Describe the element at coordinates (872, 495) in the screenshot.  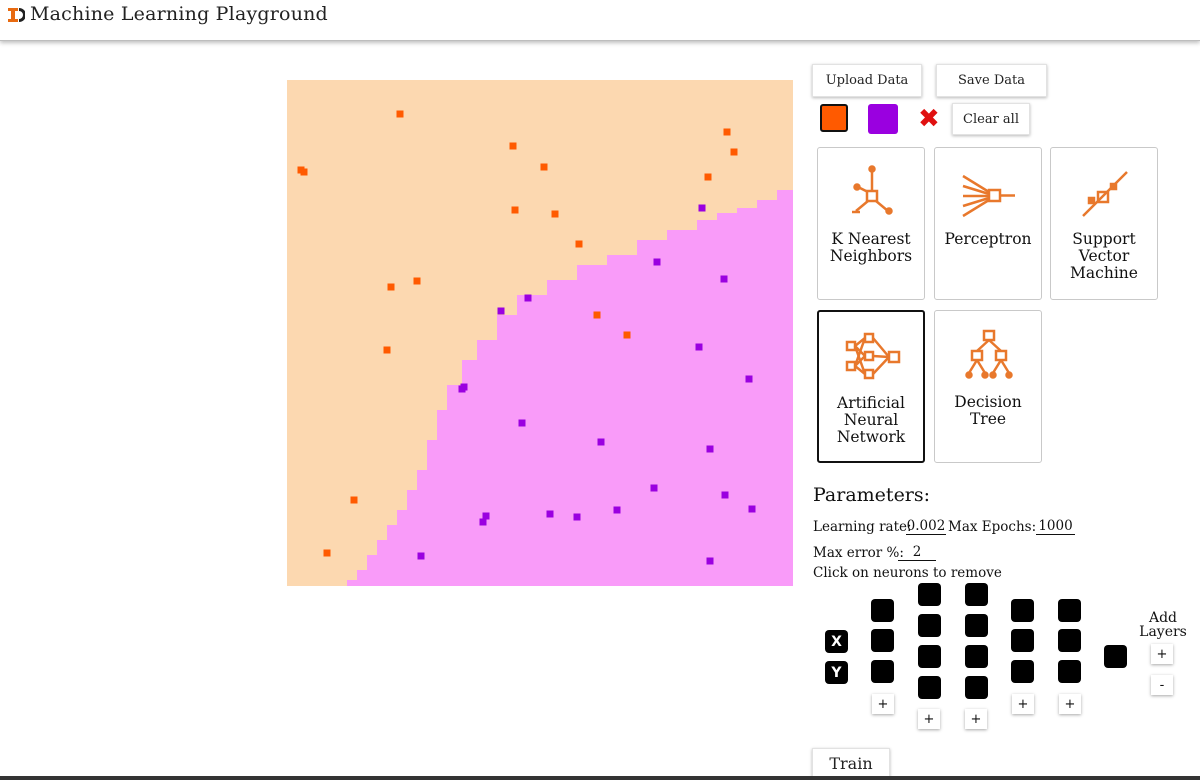
I see `parameters-title: Parameters:` at that location.